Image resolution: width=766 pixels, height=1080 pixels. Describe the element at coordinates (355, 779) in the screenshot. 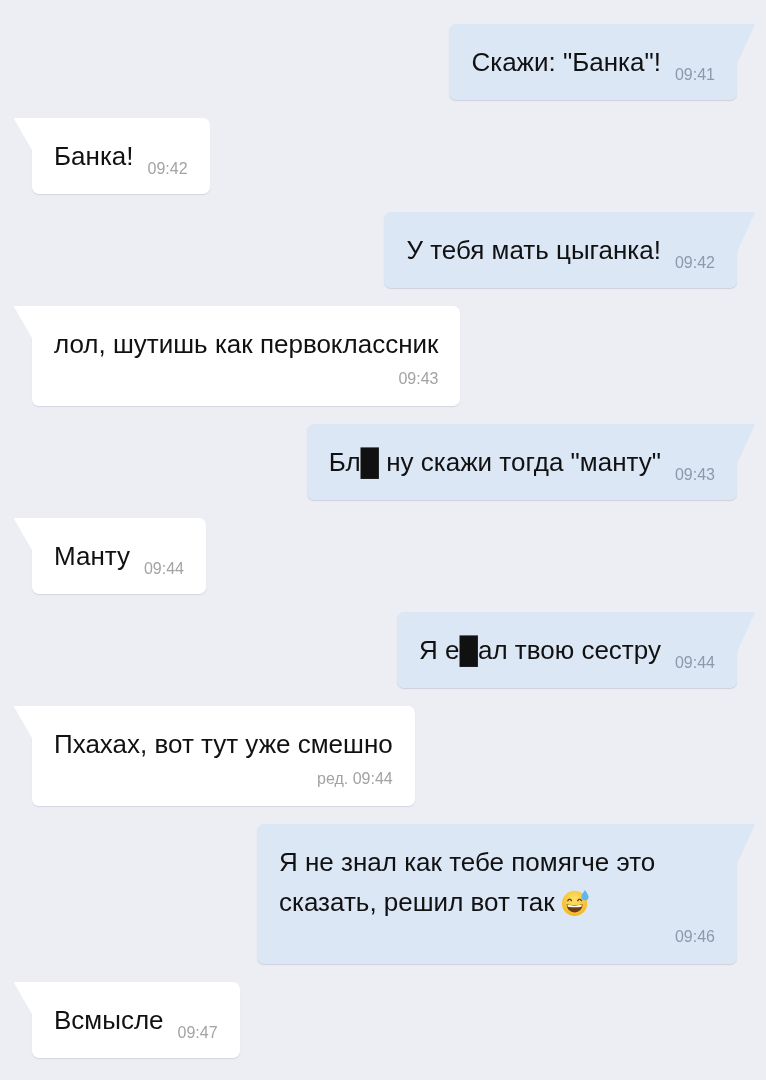

I see `message-time: ред. 09:44` at that location.